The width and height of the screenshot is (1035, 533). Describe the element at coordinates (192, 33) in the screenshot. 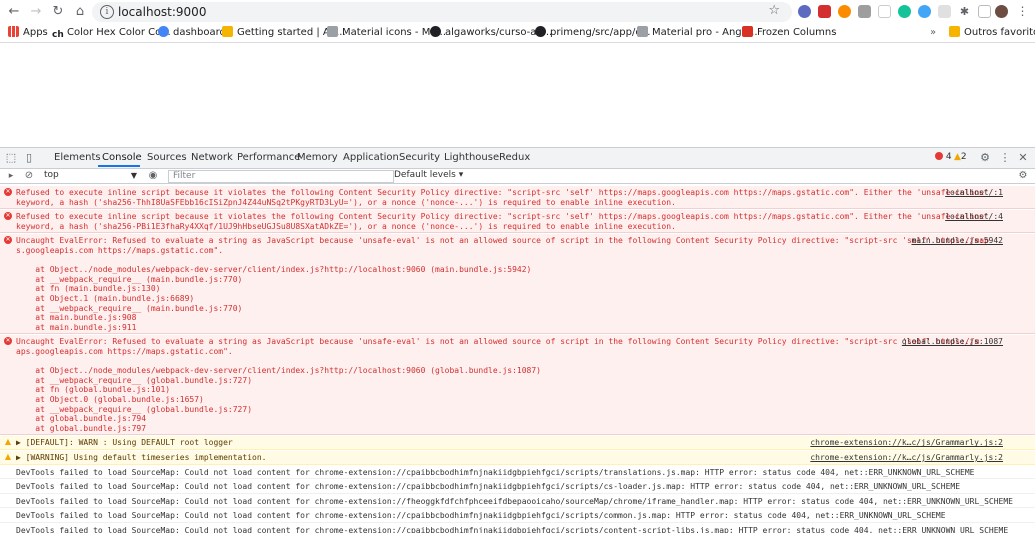

I see `bookmark-item: dashboard` at that location.